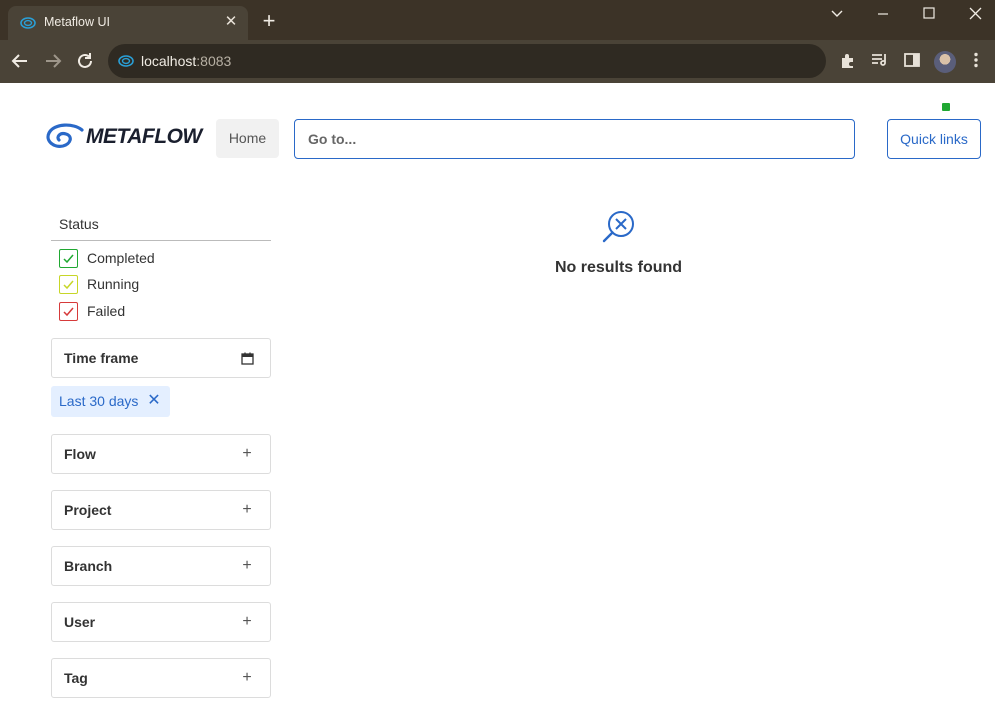 This screenshot has width=995, height=717. What do you see at coordinates (88, 510) in the screenshot?
I see `project-filter-label: Project` at bounding box center [88, 510].